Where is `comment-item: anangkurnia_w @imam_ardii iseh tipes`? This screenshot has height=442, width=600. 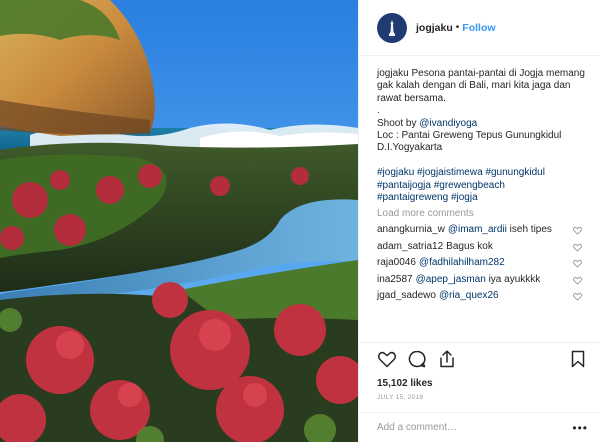 comment-item: anangkurnia_w @imam_ardii iseh tipes is located at coordinates (481, 230).